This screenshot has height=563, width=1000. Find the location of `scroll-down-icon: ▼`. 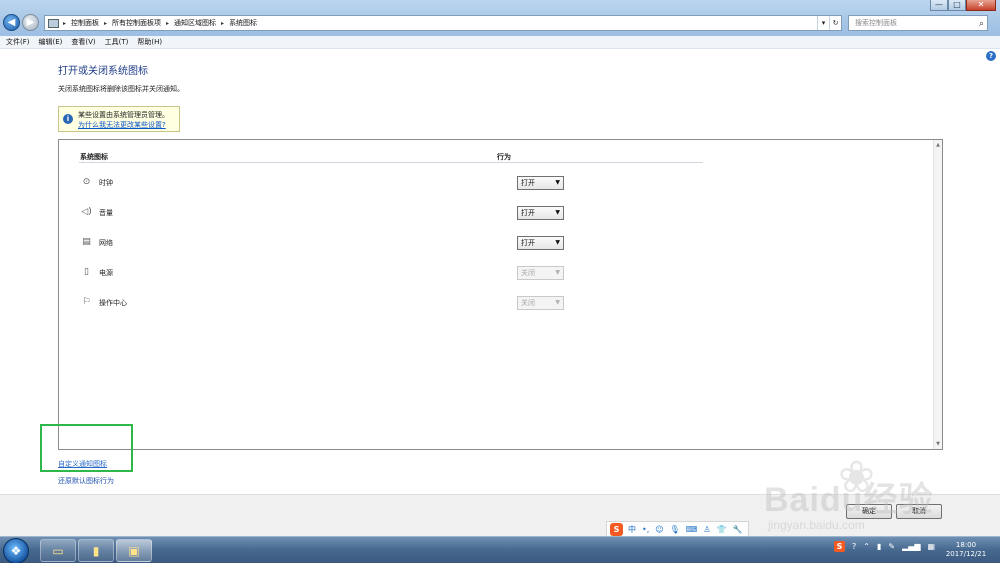

scroll-down-icon: ▼ is located at coordinates (938, 444).